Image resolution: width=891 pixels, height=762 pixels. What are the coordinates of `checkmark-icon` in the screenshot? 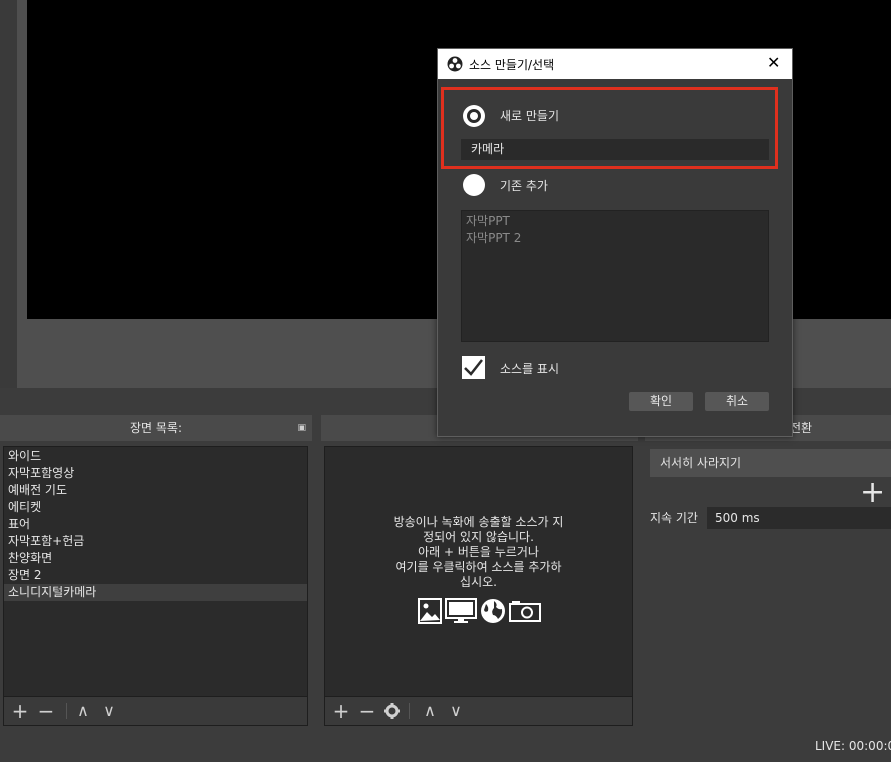 It's located at (473, 367).